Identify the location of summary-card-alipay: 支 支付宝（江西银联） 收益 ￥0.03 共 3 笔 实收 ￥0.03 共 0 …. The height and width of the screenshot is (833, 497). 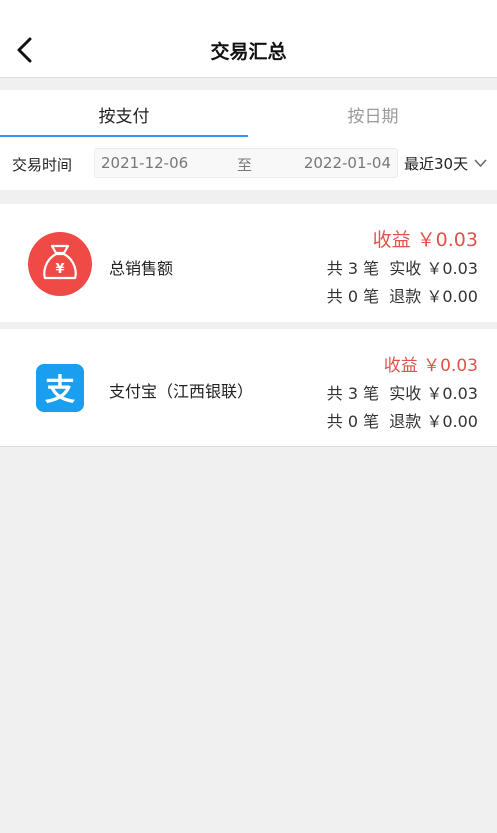
(248, 388).